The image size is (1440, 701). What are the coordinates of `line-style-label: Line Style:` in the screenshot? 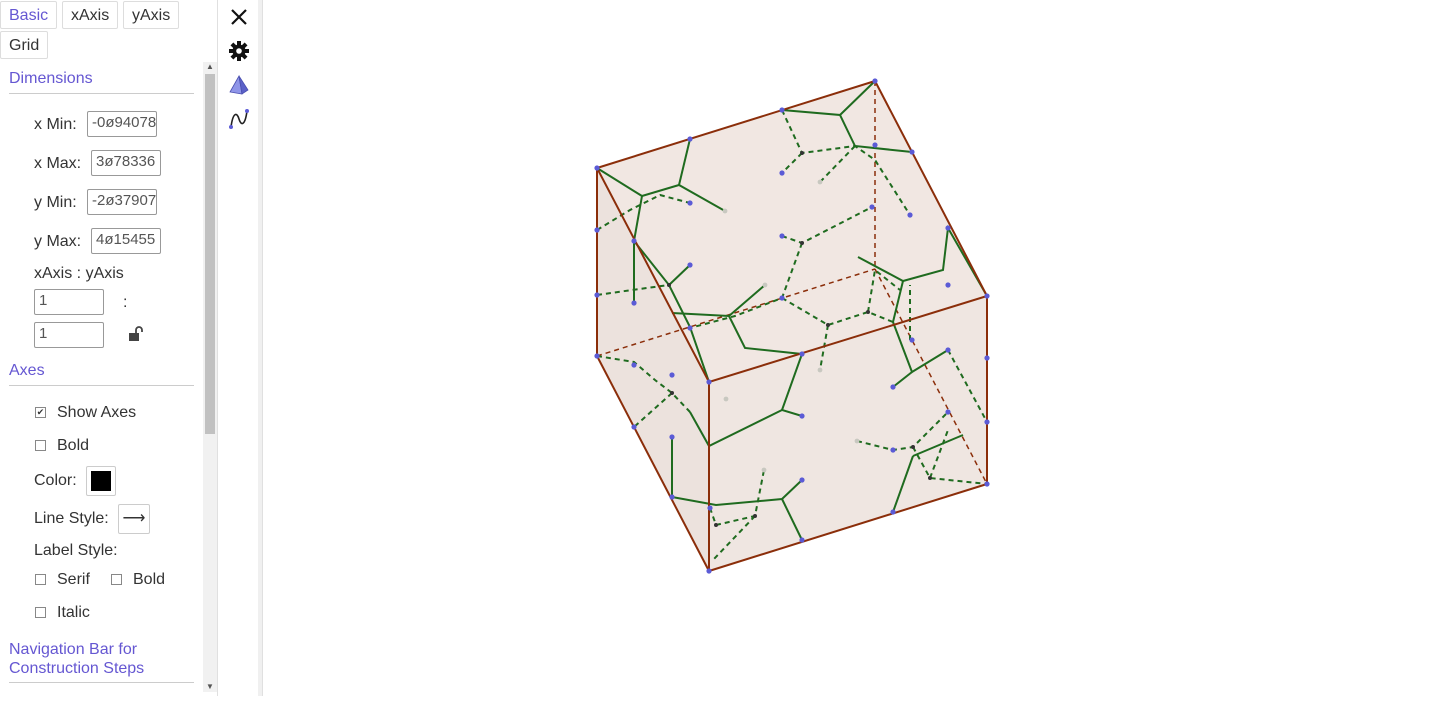 It's located at (71, 518).